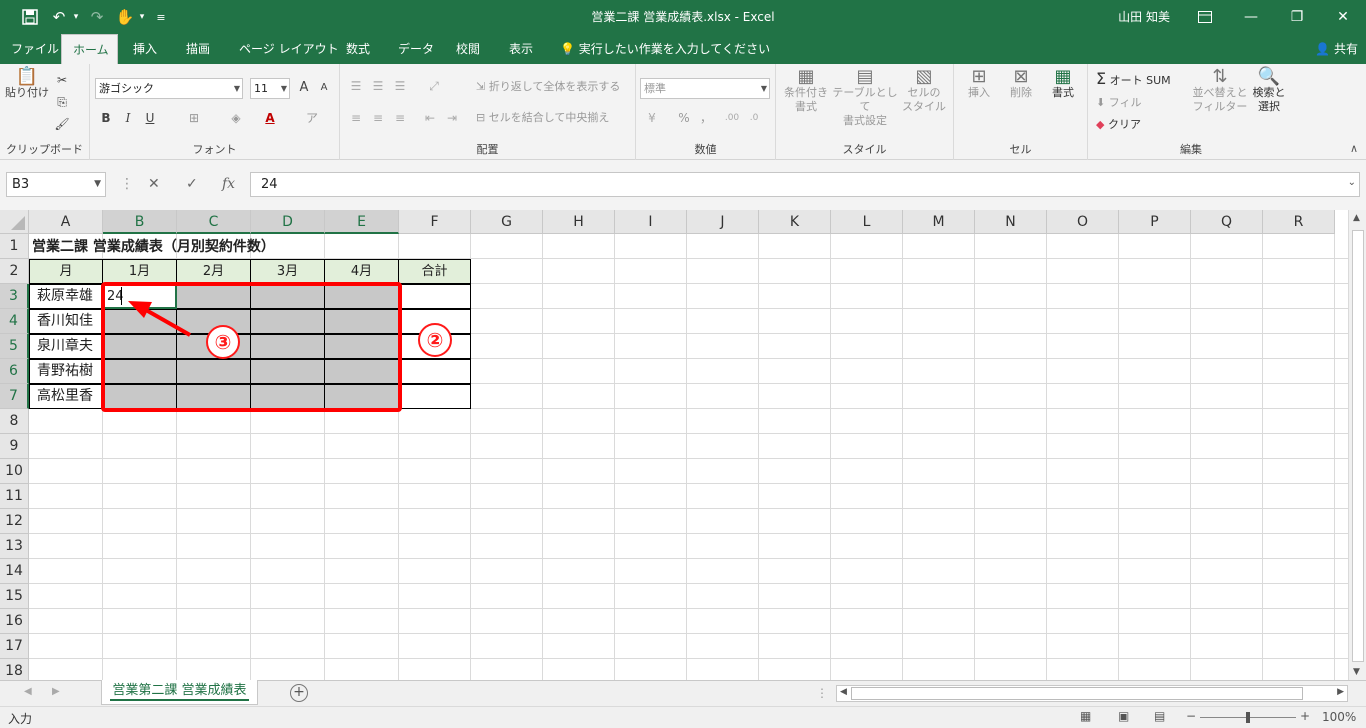 The height and width of the screenshot is (728, 1366). I want to click on tab-file: ファイル, so click(35, 49).